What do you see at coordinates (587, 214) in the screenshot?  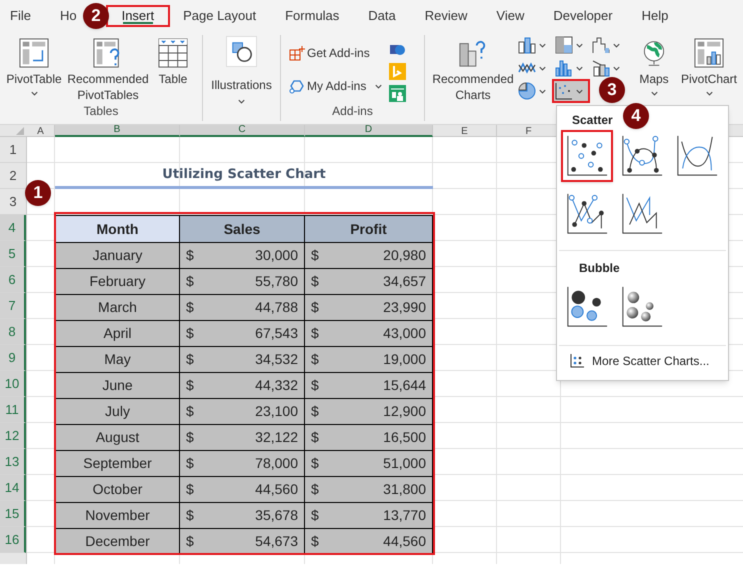 I see `straight-lines-markers-icon` at bounding box center [587, 214].